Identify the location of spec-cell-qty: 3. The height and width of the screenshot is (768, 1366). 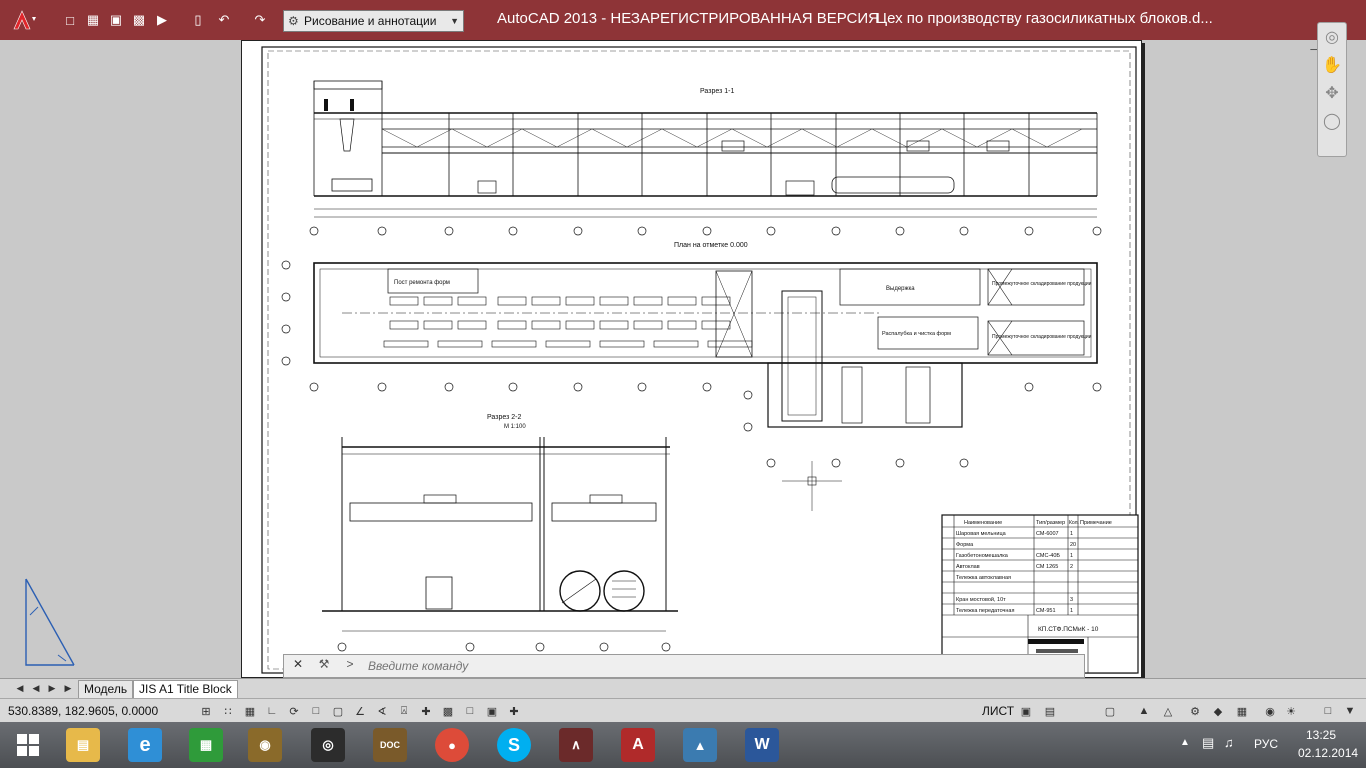
(1071, 600).